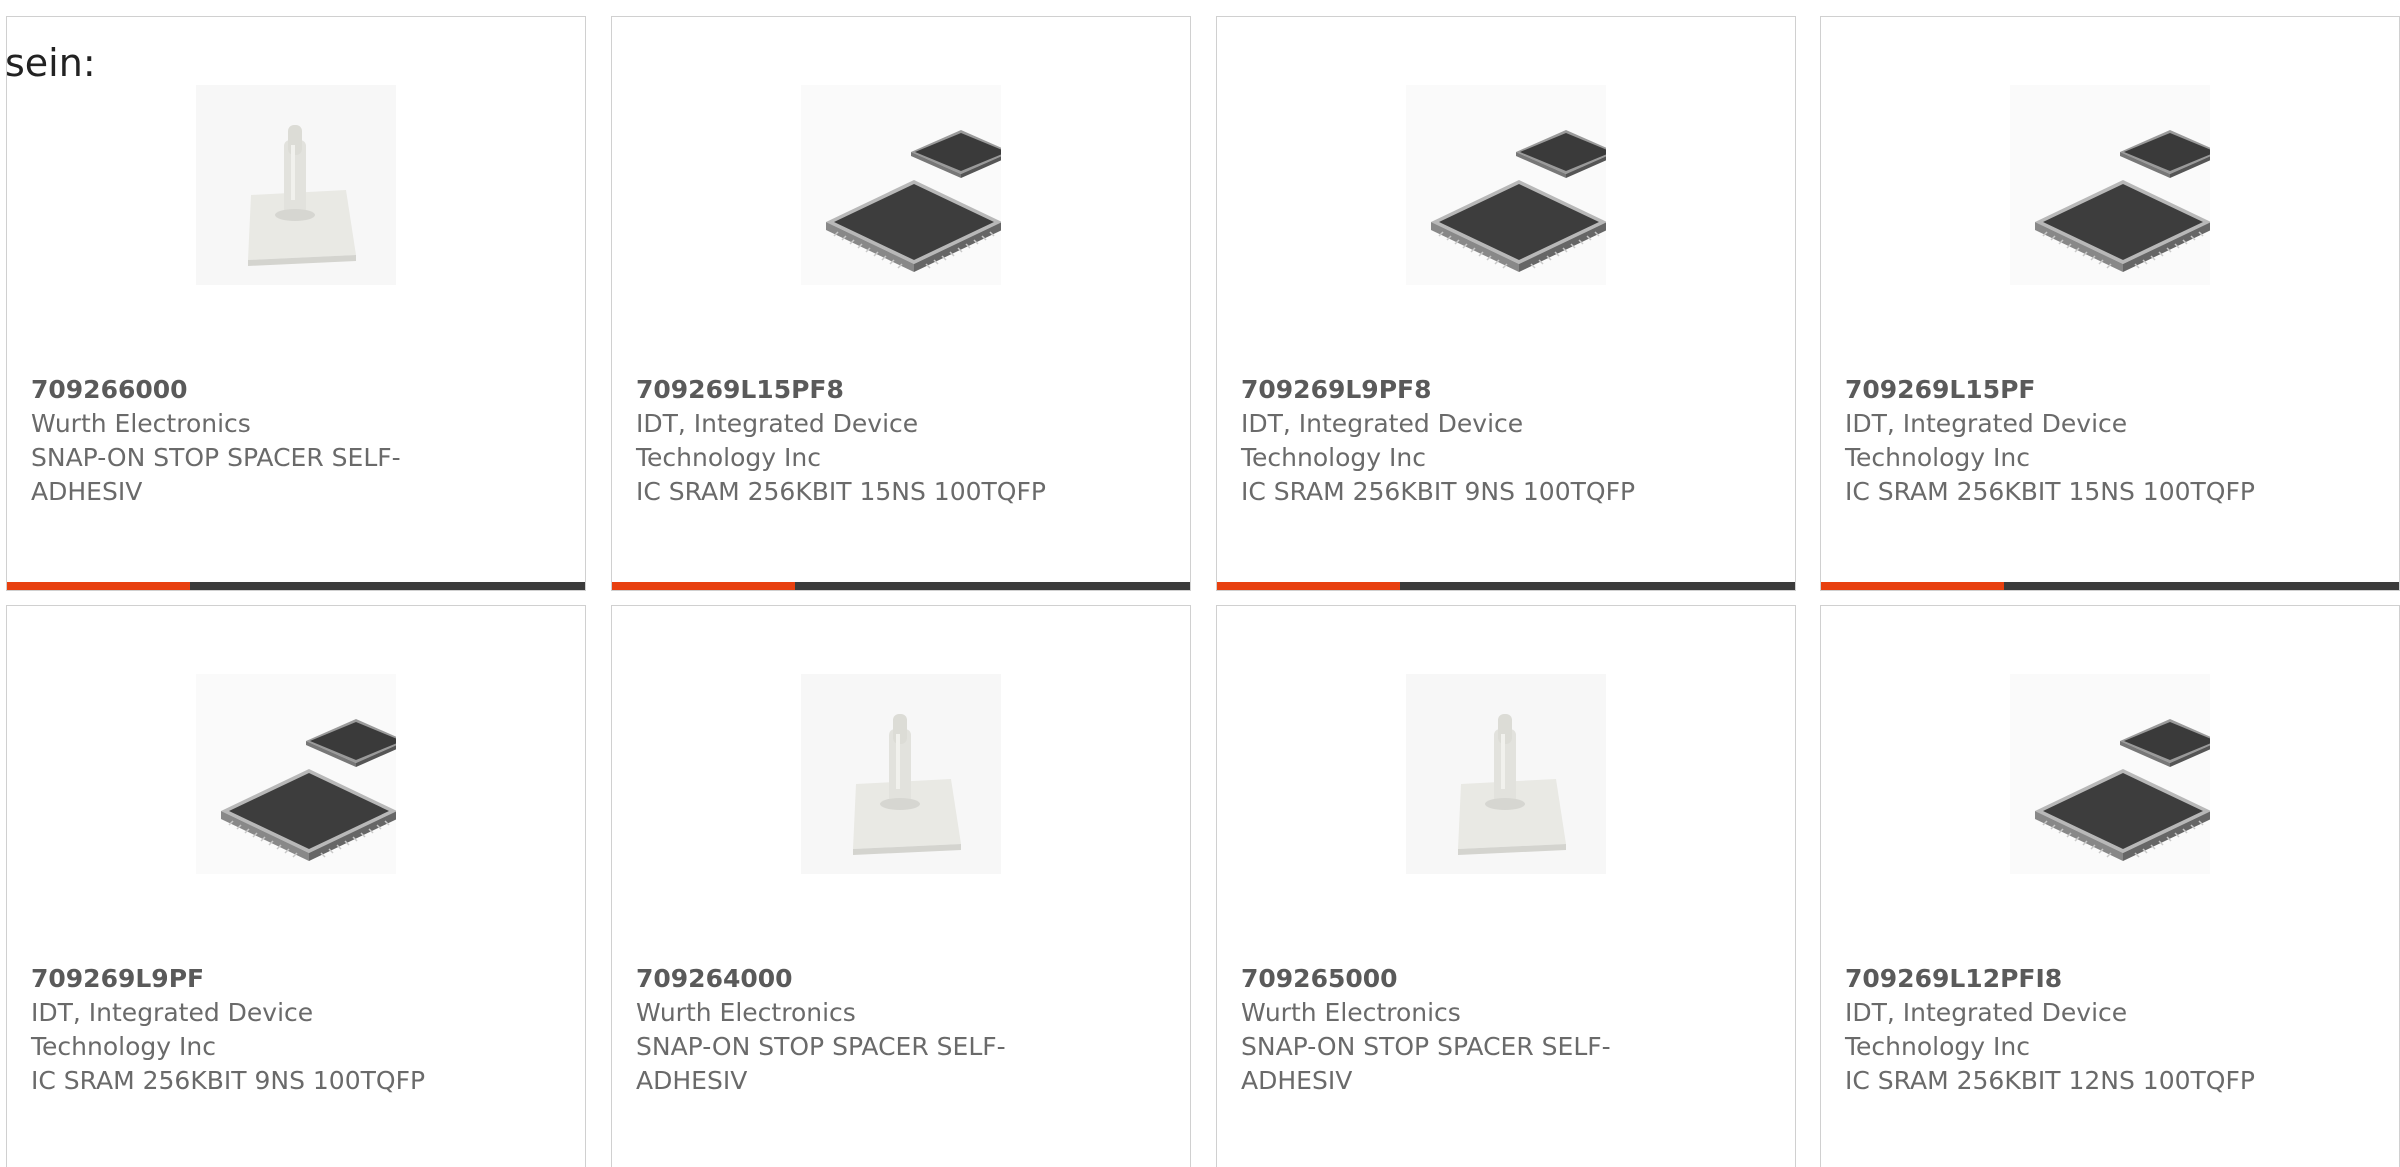 The width and height of the screenshot is (2400, 1167). What do you see at coordinates (2060, 390) in the screenshot?
I see `part-number: 709269L15PF` at bounding box center [2060, 390].